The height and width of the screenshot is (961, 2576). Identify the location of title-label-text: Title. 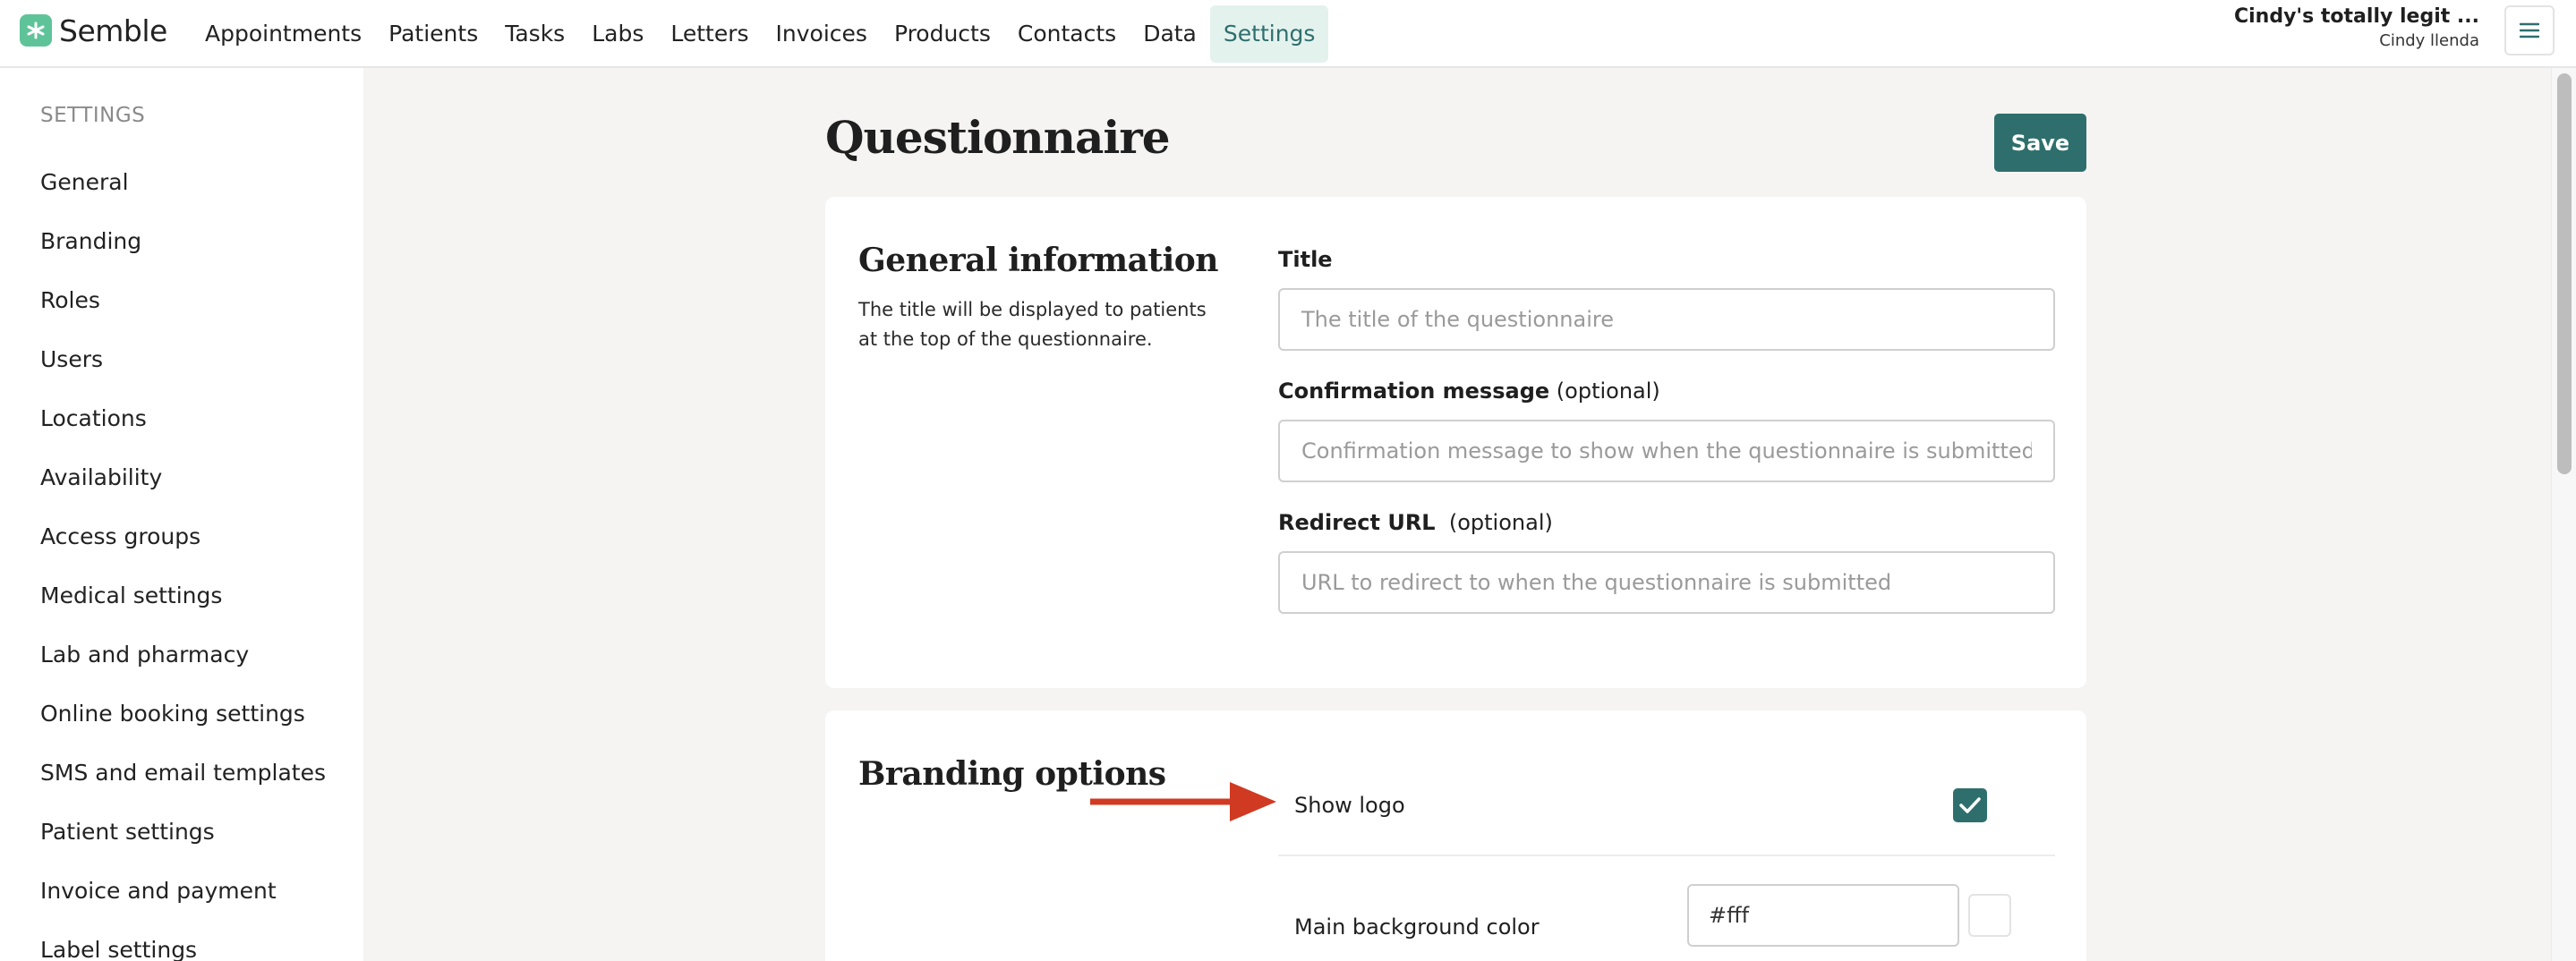
(1305, 259).